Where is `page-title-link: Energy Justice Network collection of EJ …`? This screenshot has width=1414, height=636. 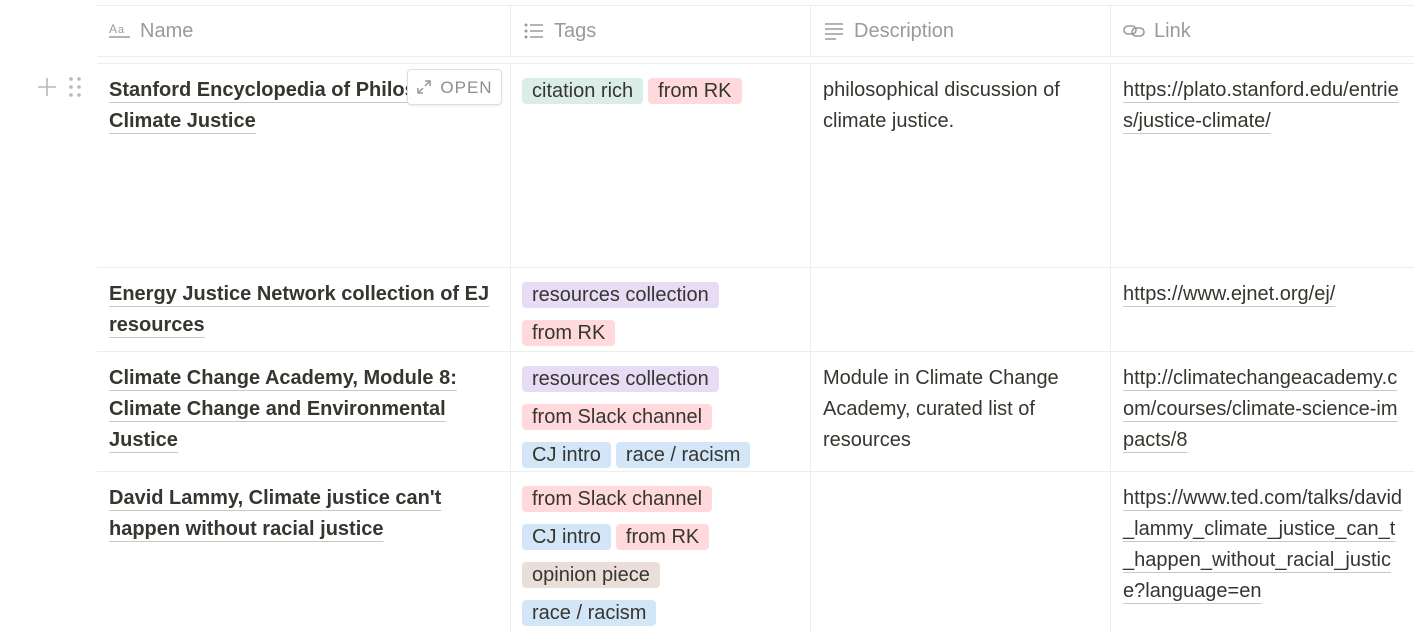 page-title-link: Energy Justice Network collection of EJ … is located at coordinates (299, 309).